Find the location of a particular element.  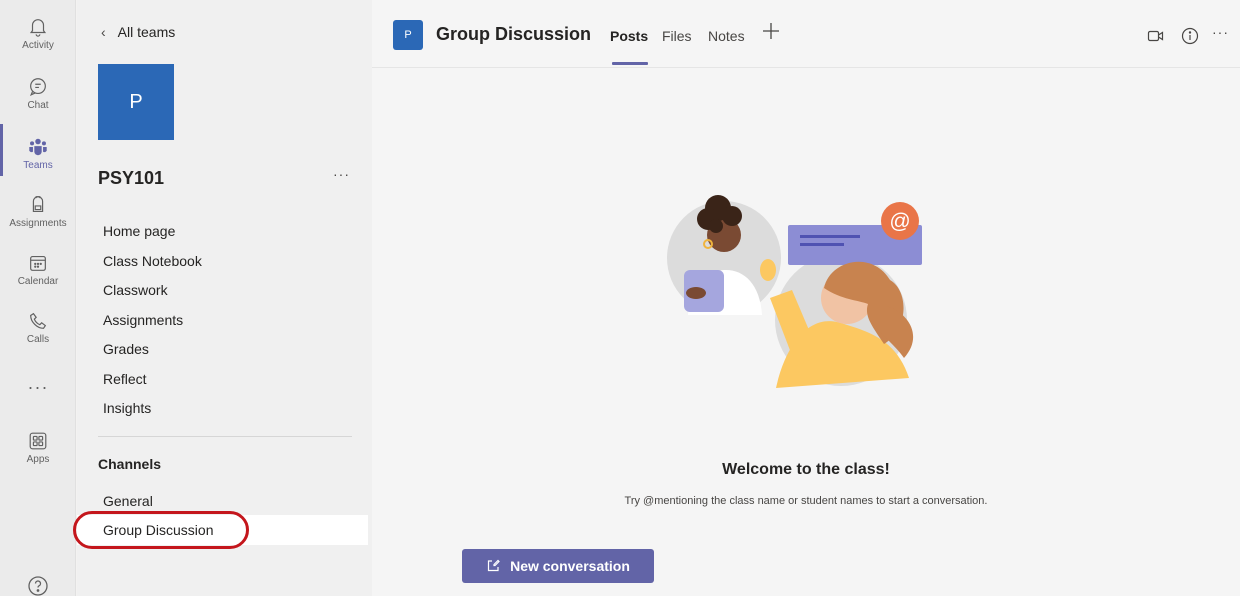

tab-notes: Notes is located at coordinates (726, 36).